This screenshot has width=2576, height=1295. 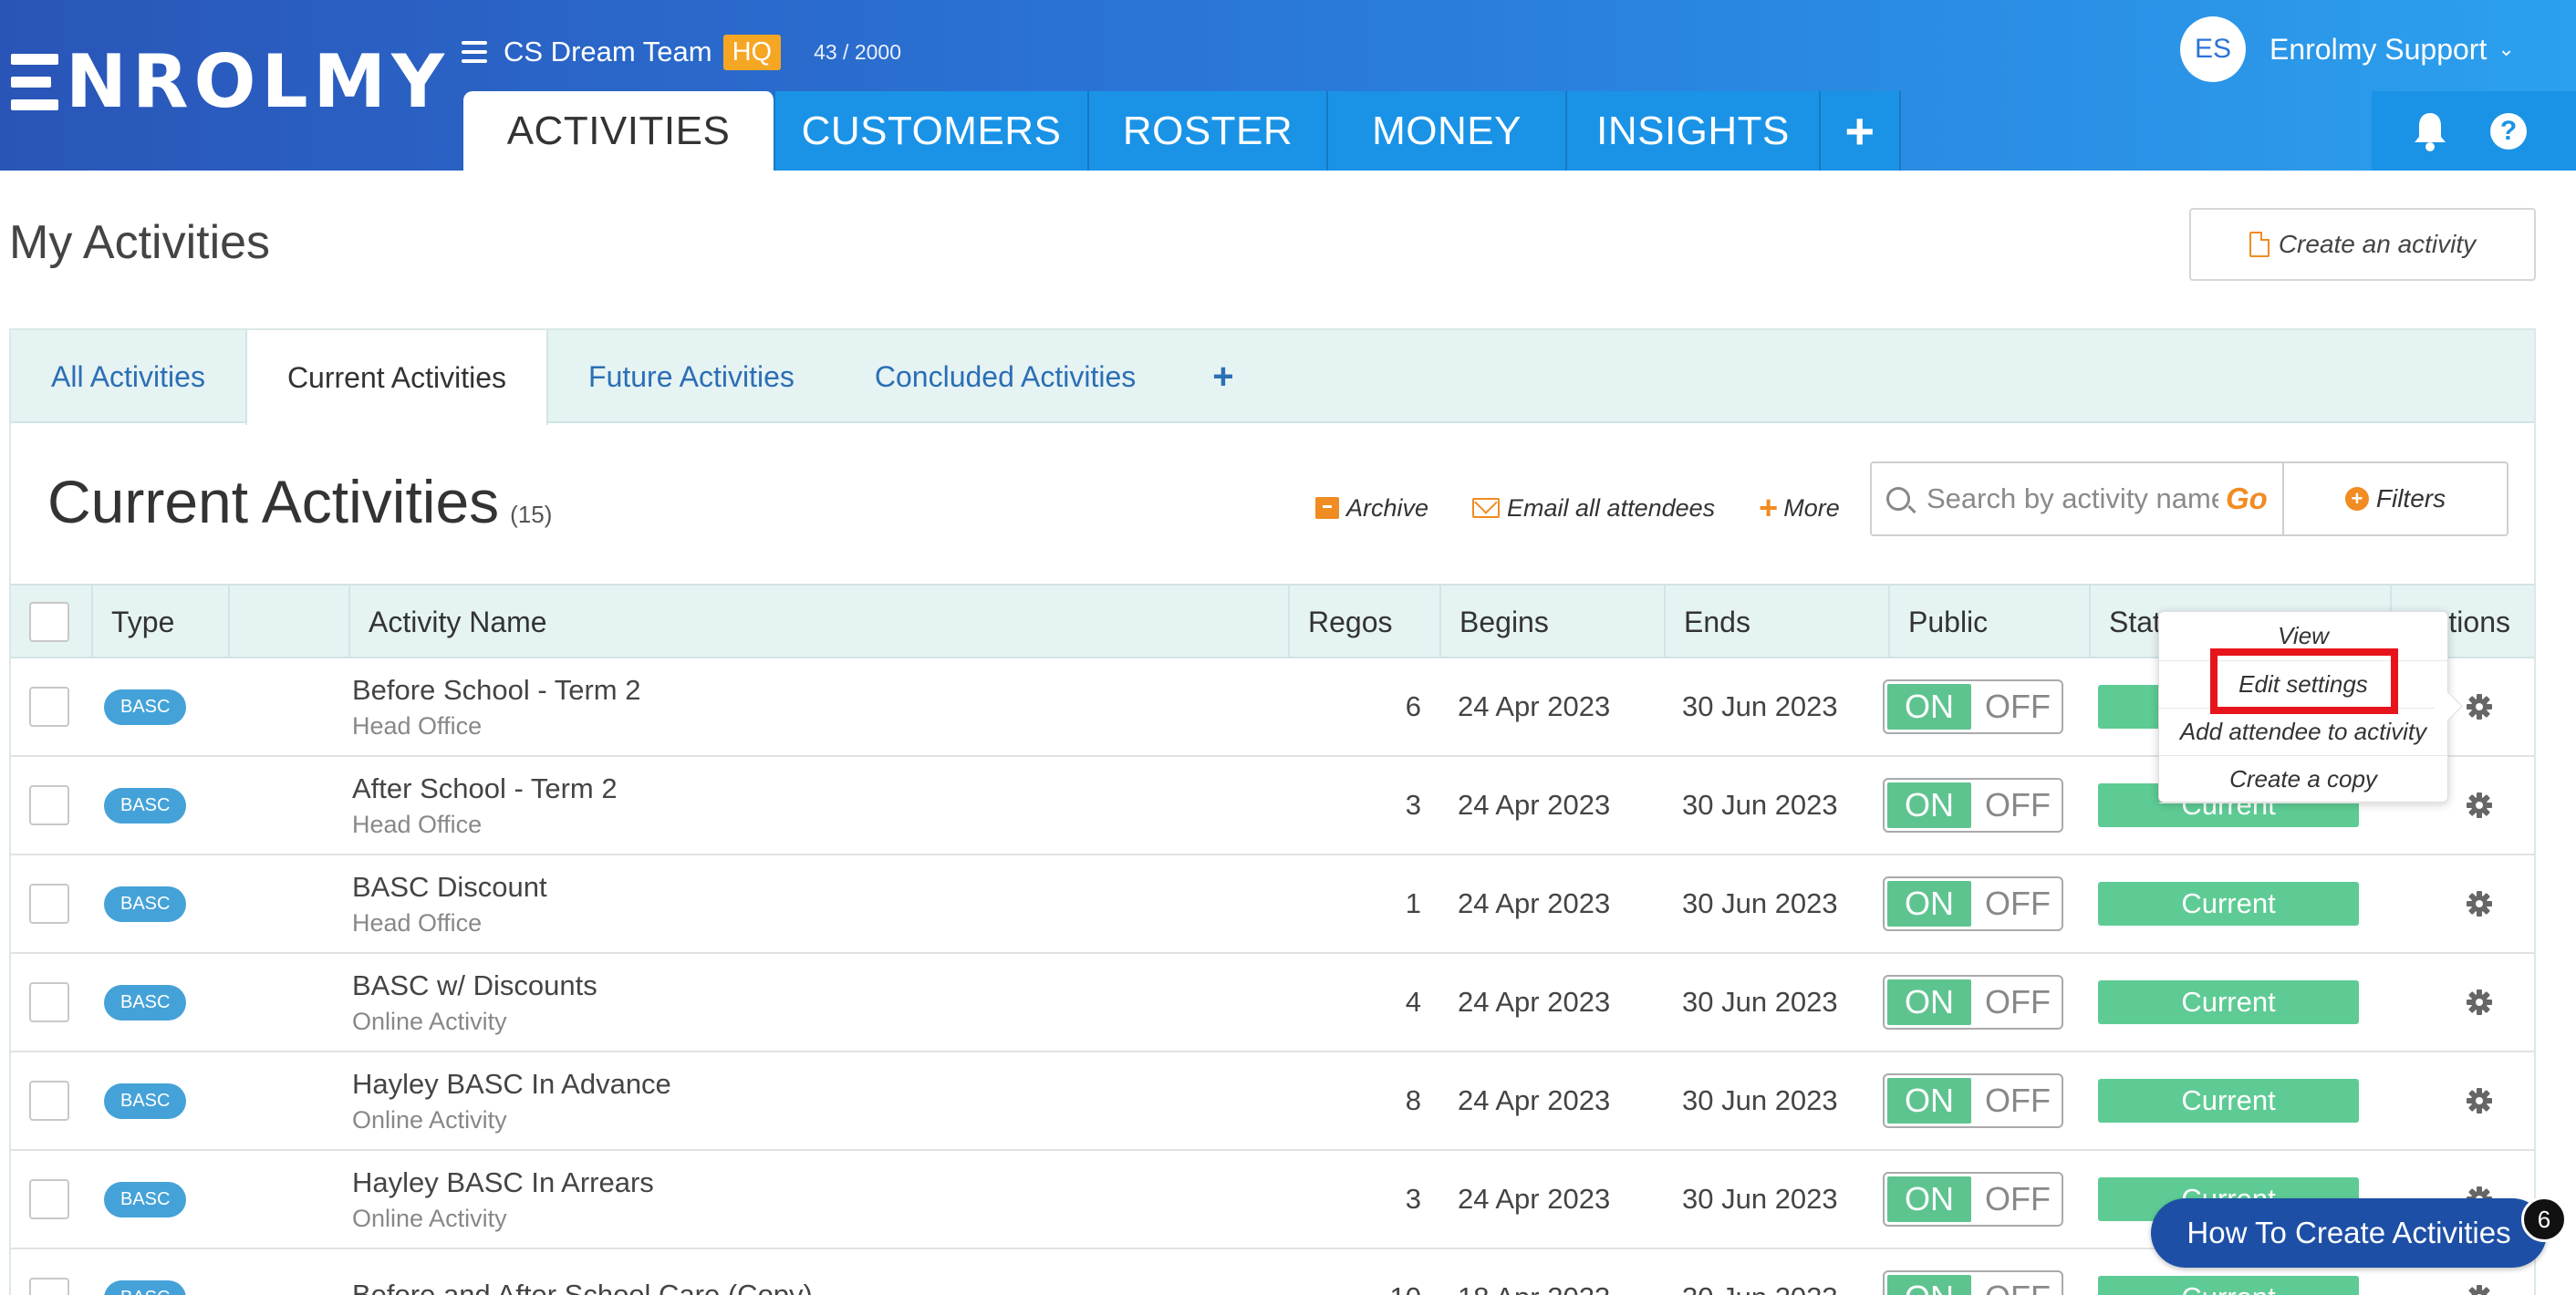 I want to click on archive-label: Archive, so click(x=1387, y=509).